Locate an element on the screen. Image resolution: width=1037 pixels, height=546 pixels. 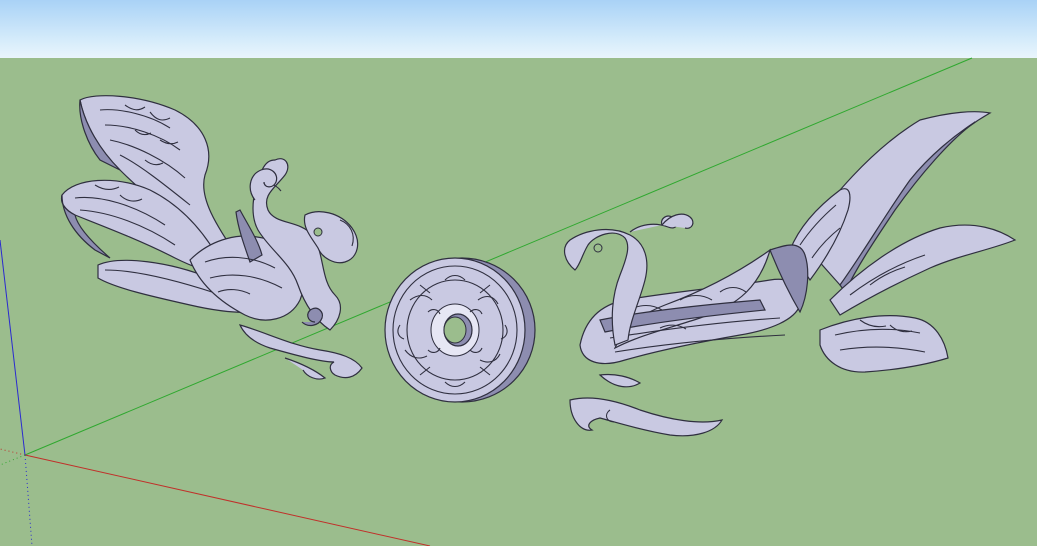
green-axis-dotted is located at coordinates (13, 460).